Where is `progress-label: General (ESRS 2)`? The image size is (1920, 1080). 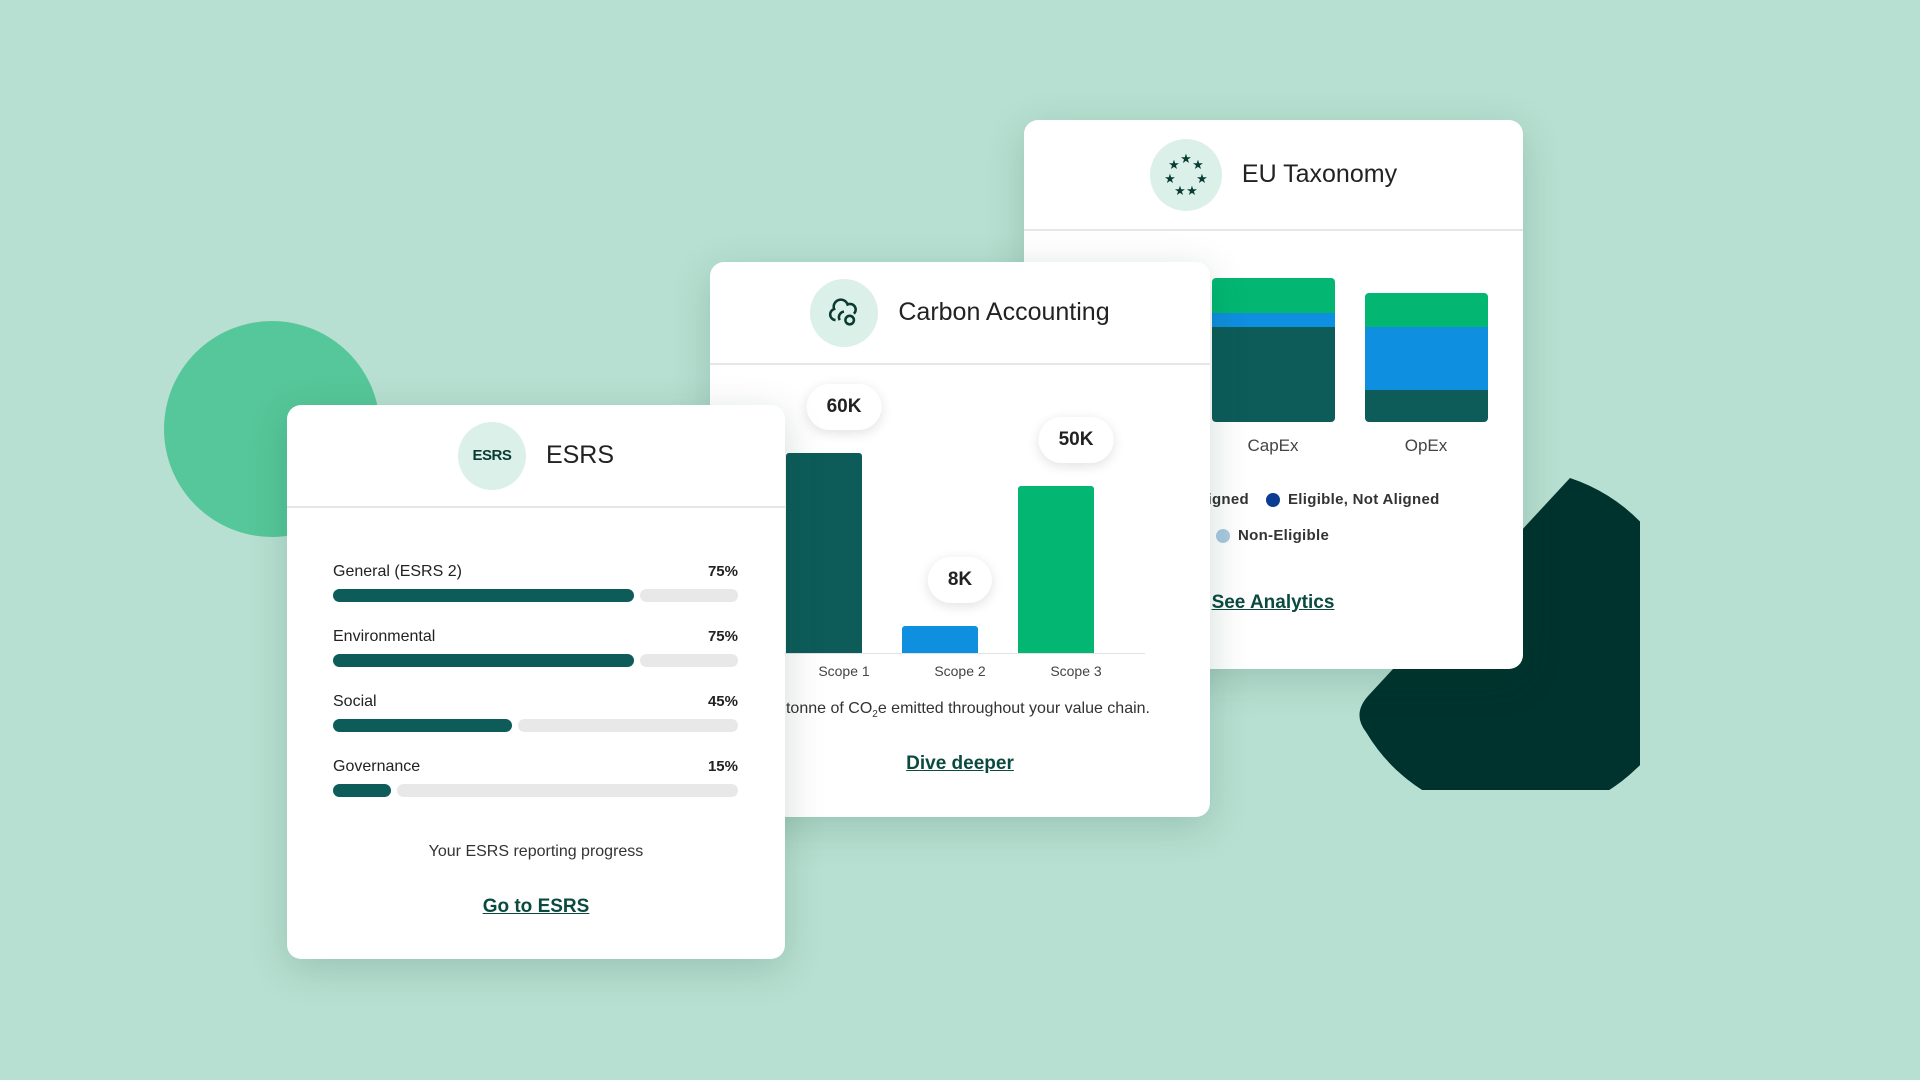 progress-label: General (ESRS 2) is located at coordinates (397, 571).